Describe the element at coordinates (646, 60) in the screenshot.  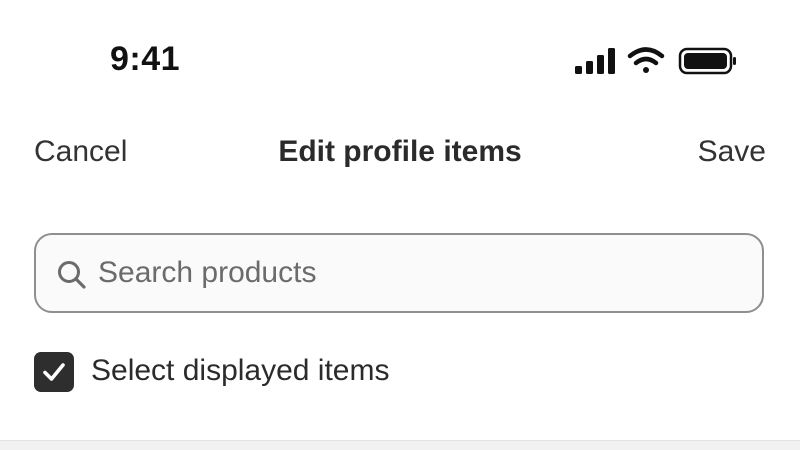
I see `wifi-icon` at that location.